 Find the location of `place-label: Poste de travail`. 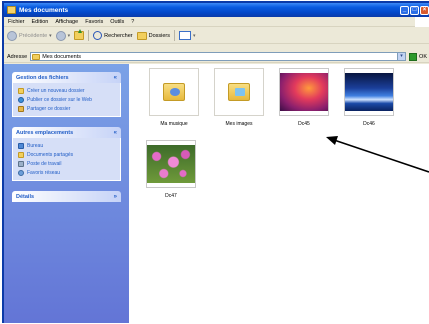

place-label: Poste de travail is located at coordinates (44, 163).